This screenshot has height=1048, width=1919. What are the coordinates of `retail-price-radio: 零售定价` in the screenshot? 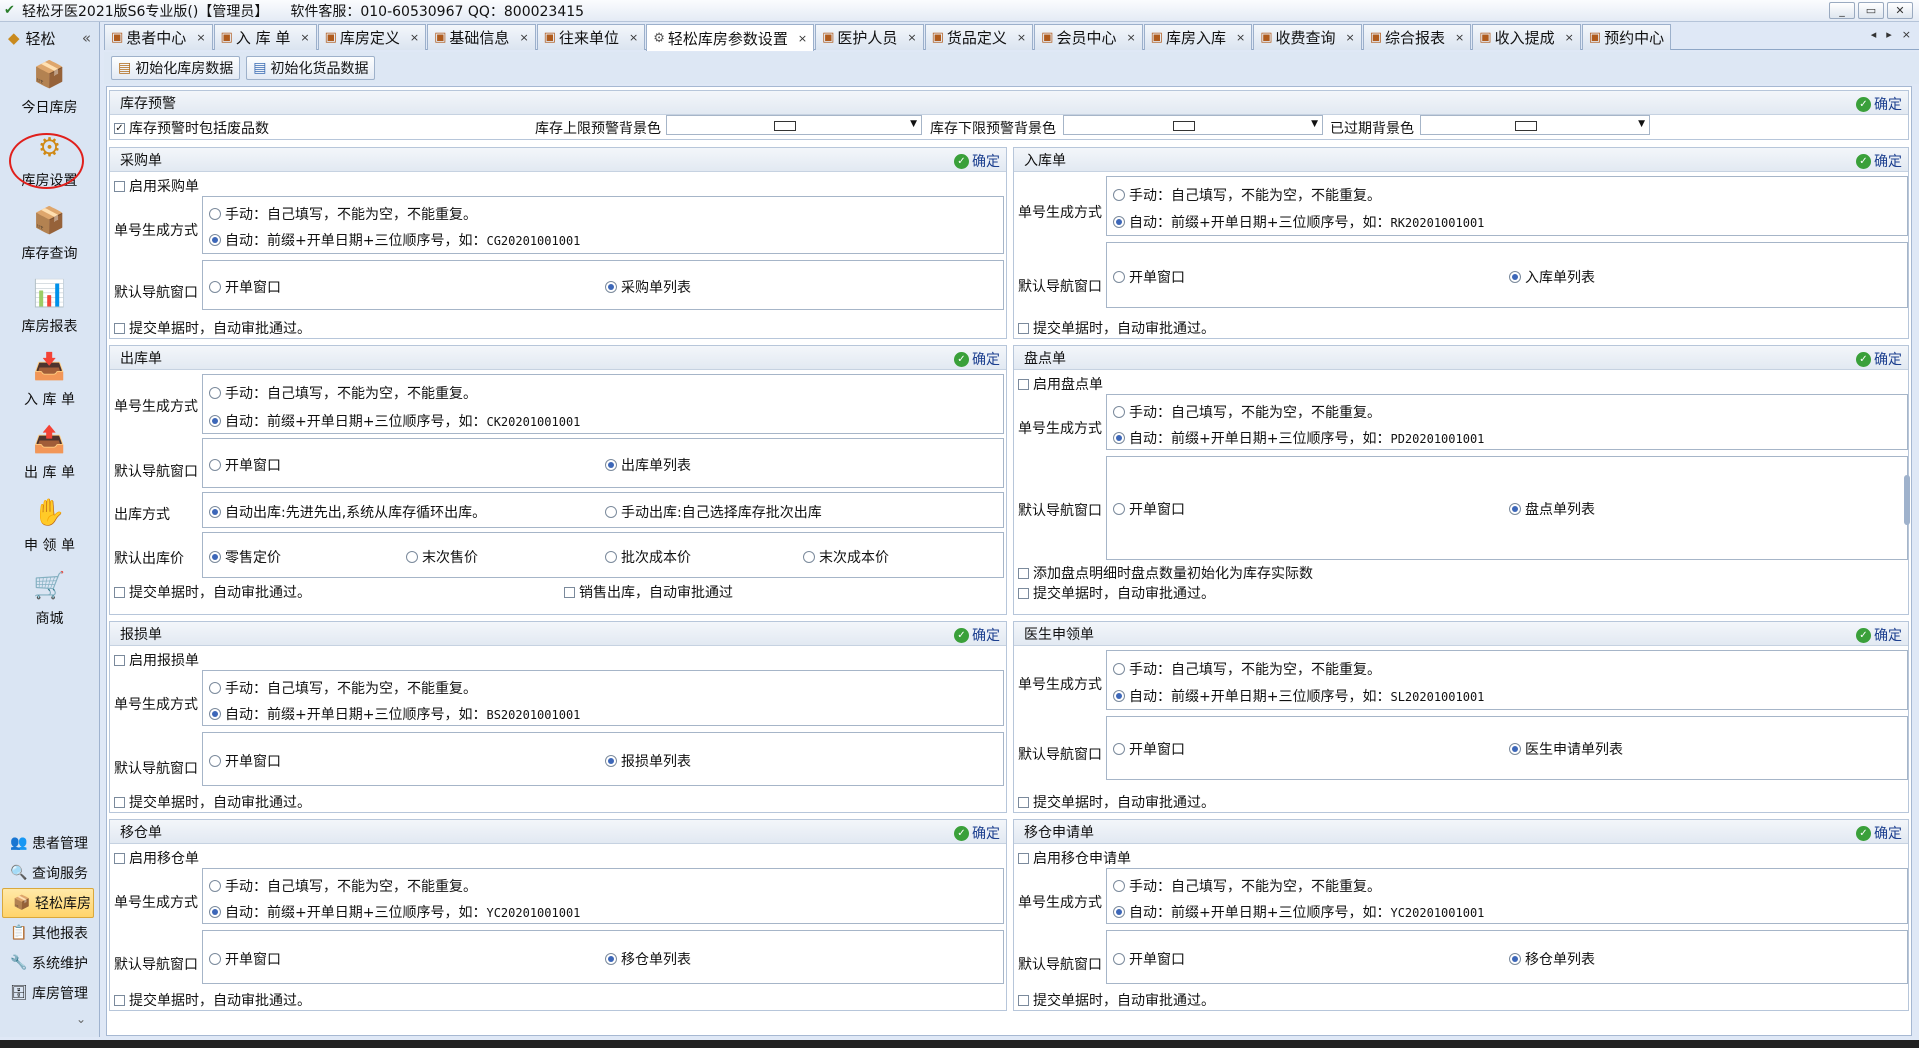 It's located at (245, 557).